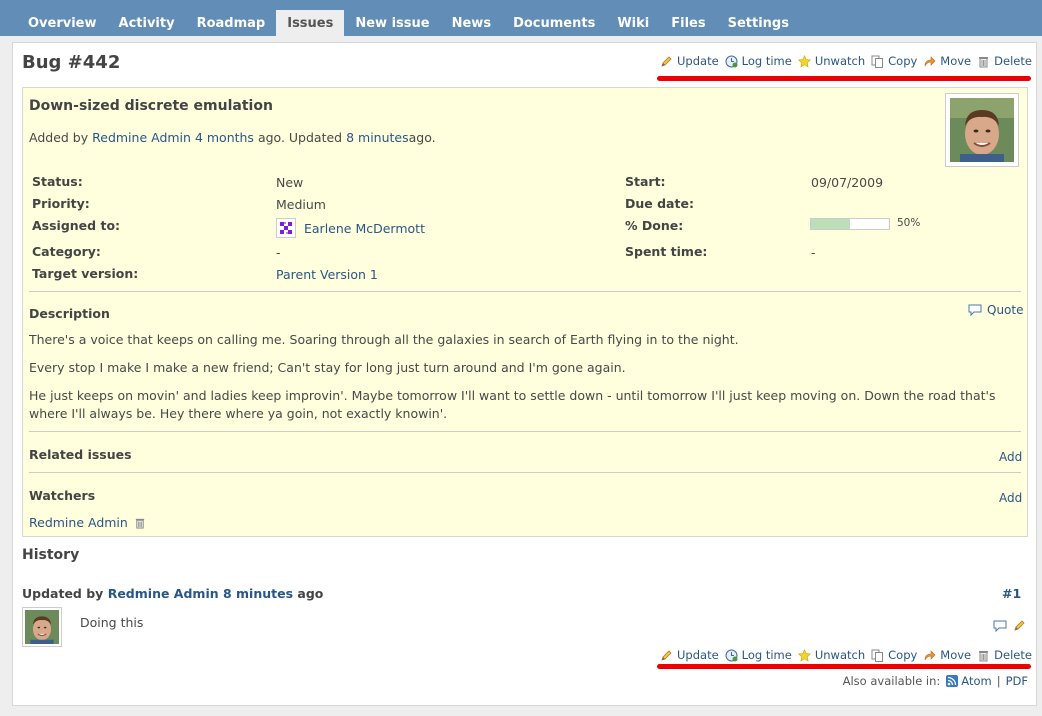  Describe the element at coordinates (278, 252) in the screenshot. I see `category-value: -` at that location.